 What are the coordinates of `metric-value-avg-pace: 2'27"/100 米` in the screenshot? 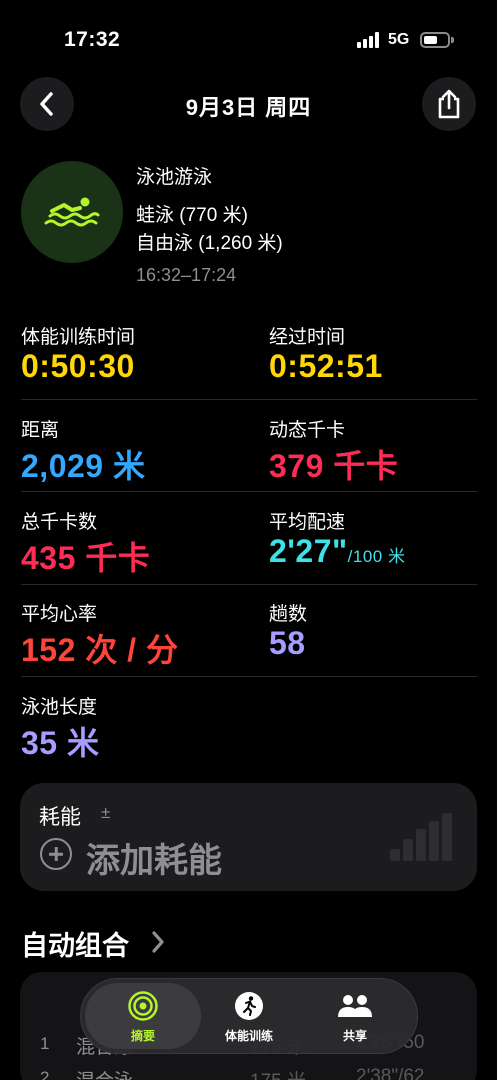 It's located at (337, 551).